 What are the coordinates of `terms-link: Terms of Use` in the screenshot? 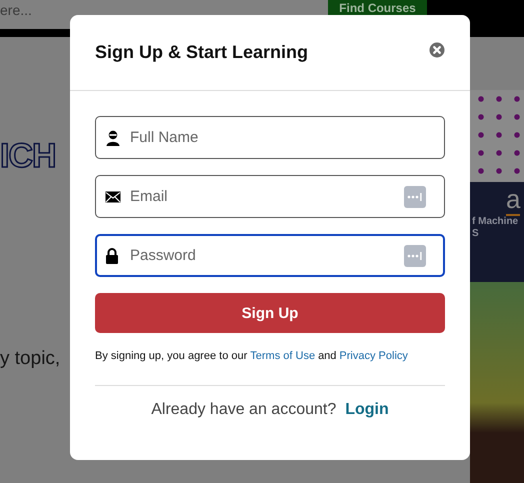 It's located at (283, 356).